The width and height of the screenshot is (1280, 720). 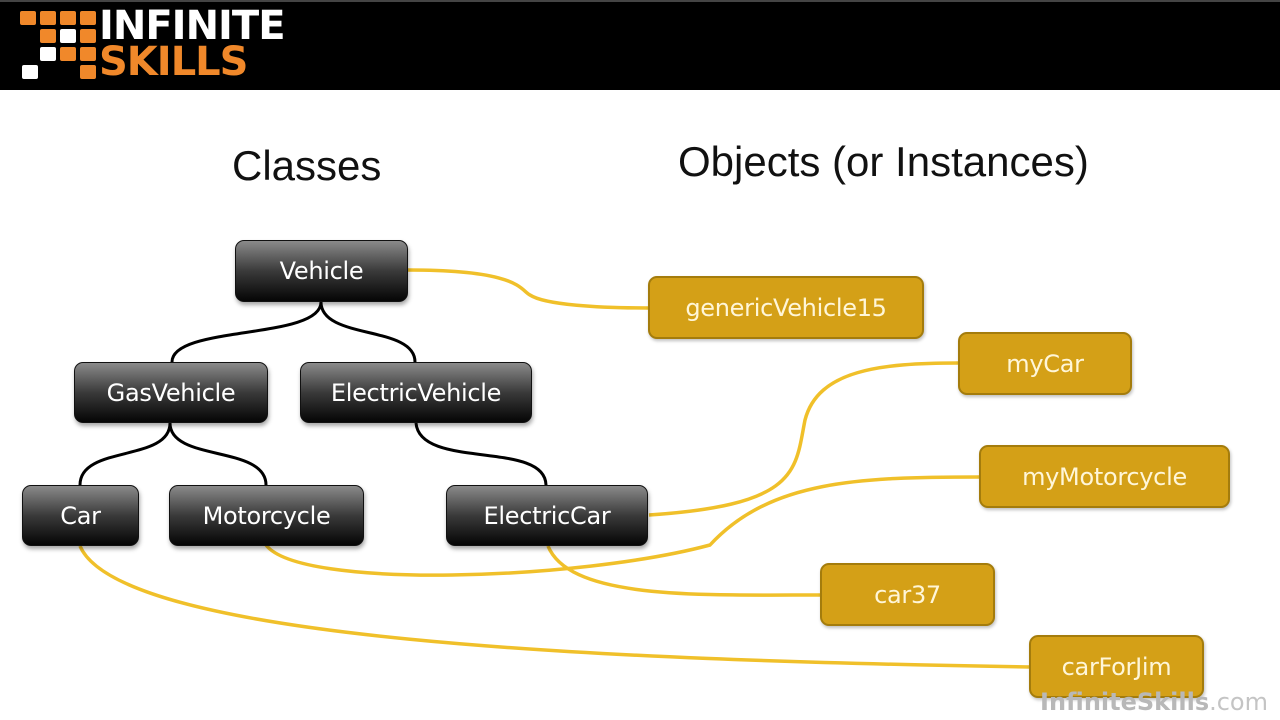 I want to click on object-car37: car37, so click(x=907, y=594).